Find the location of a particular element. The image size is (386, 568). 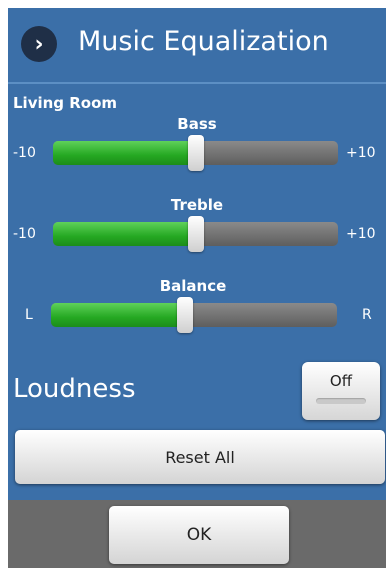

bass-slider-thumb is located at coordinates (195, 153).